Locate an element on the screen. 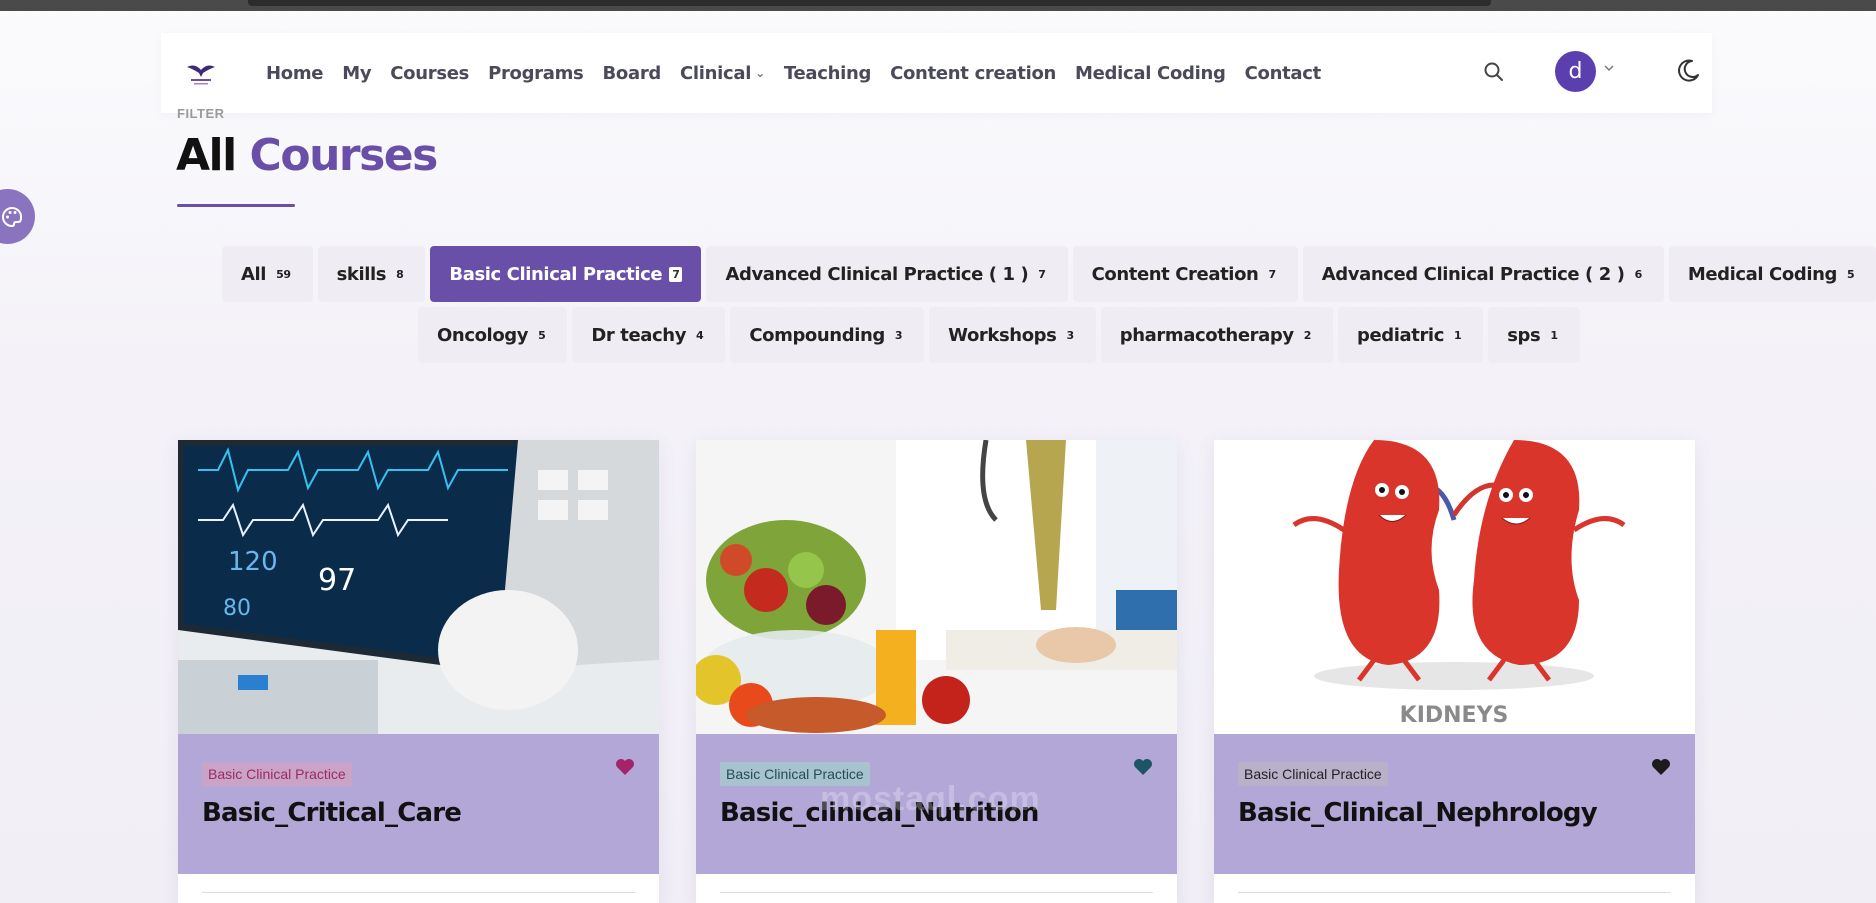  filter-chip-label: Advanced Clinical Practice ( 2 ) is located at coordinates (1473, 274).